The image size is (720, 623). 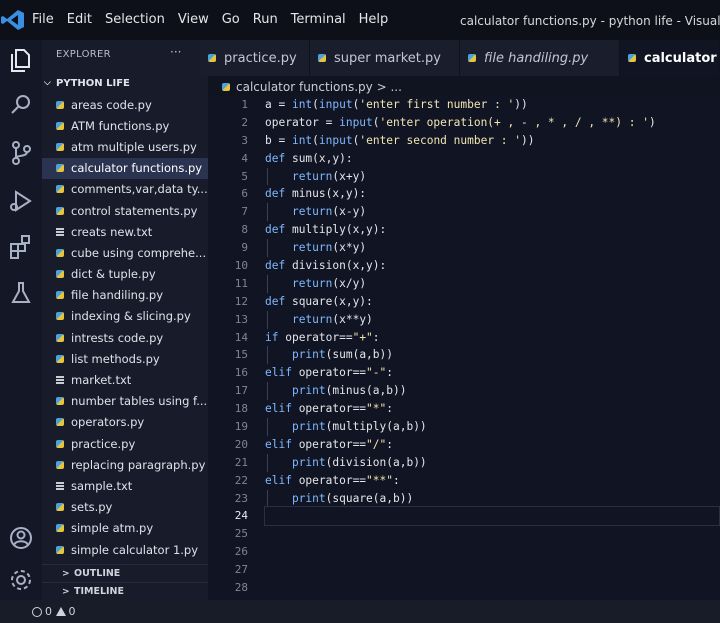 What do you see at coordinates (490, 355) in the screenshot?
I see `code-line: print(sum(a,b))` at bounding box center [490, 355].